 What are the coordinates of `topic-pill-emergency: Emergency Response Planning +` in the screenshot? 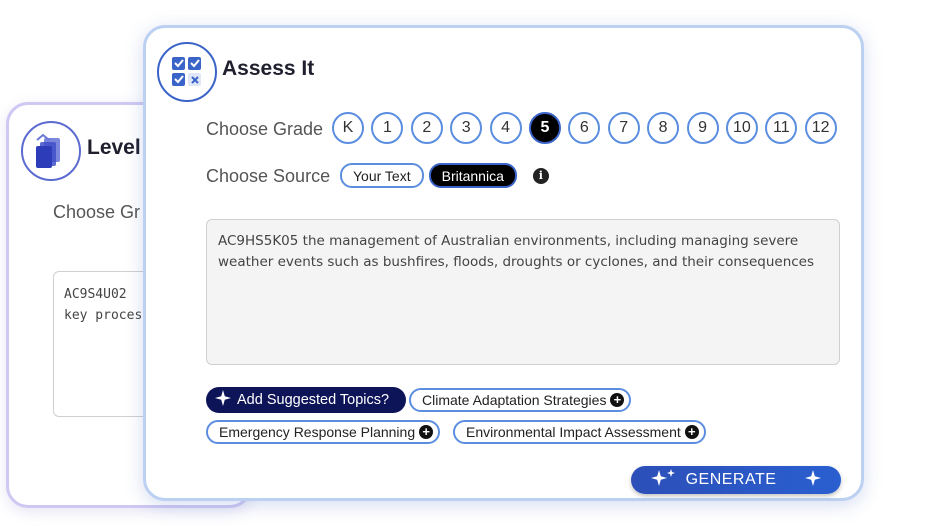 It's located at (323, 432).